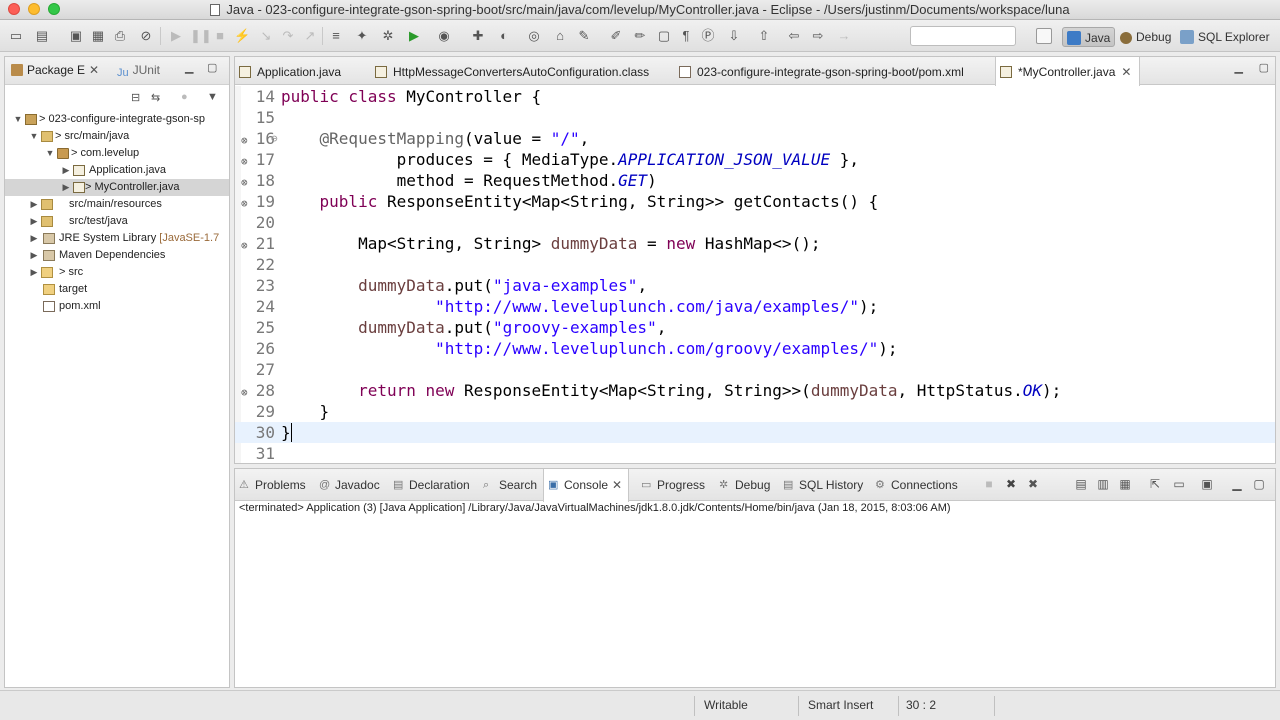 Image resolution: width=1280 pixels, height=720 pixels. I want to click on display-console-icon: ▭, so click(1179, 484).